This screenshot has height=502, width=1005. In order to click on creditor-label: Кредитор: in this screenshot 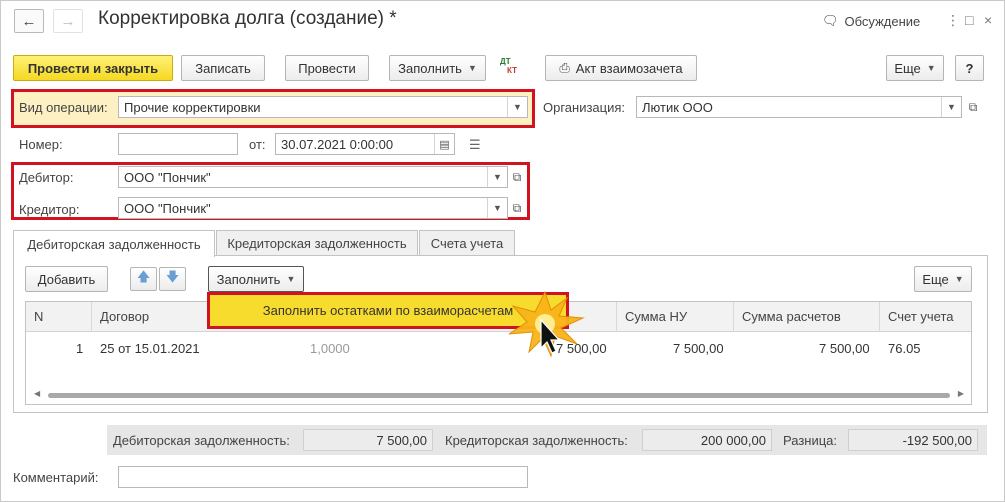, I will do `click(49, 209)`.